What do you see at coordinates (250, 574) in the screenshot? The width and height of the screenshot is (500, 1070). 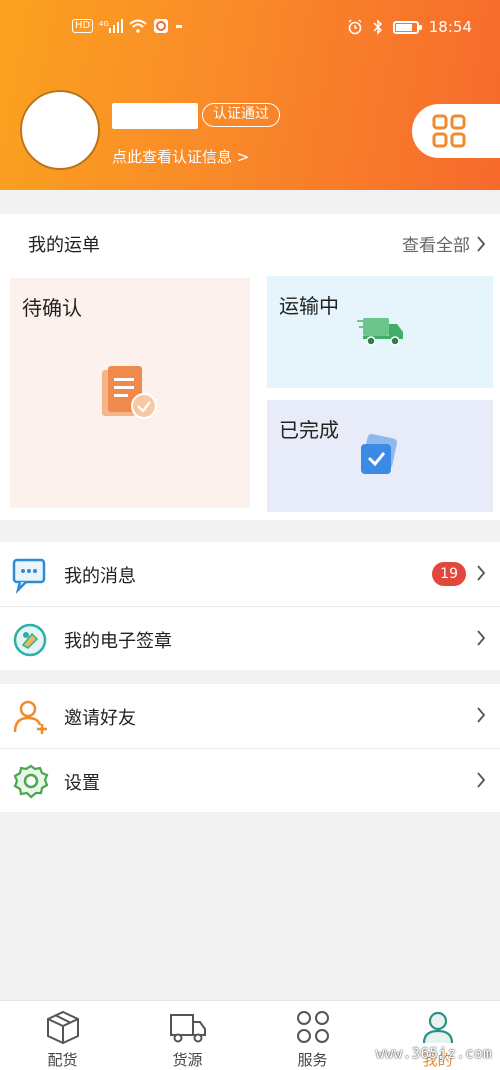 I see `menu-item-messages: 我的消息 19` at bounding box center [250, 574].